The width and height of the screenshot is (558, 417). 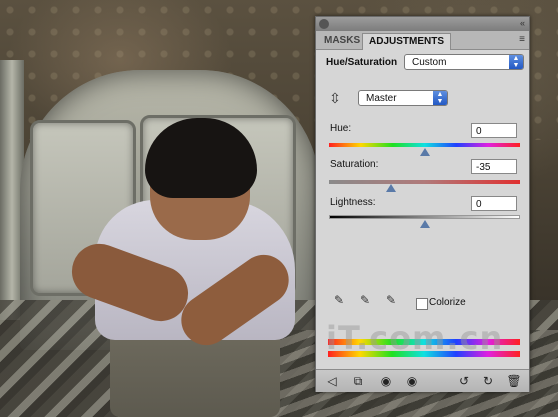 What do you see at coordinates (358, 381) in the screenshot?
I see `clip-to-layer-icon: ⧉` at bounding box center [358, 381].